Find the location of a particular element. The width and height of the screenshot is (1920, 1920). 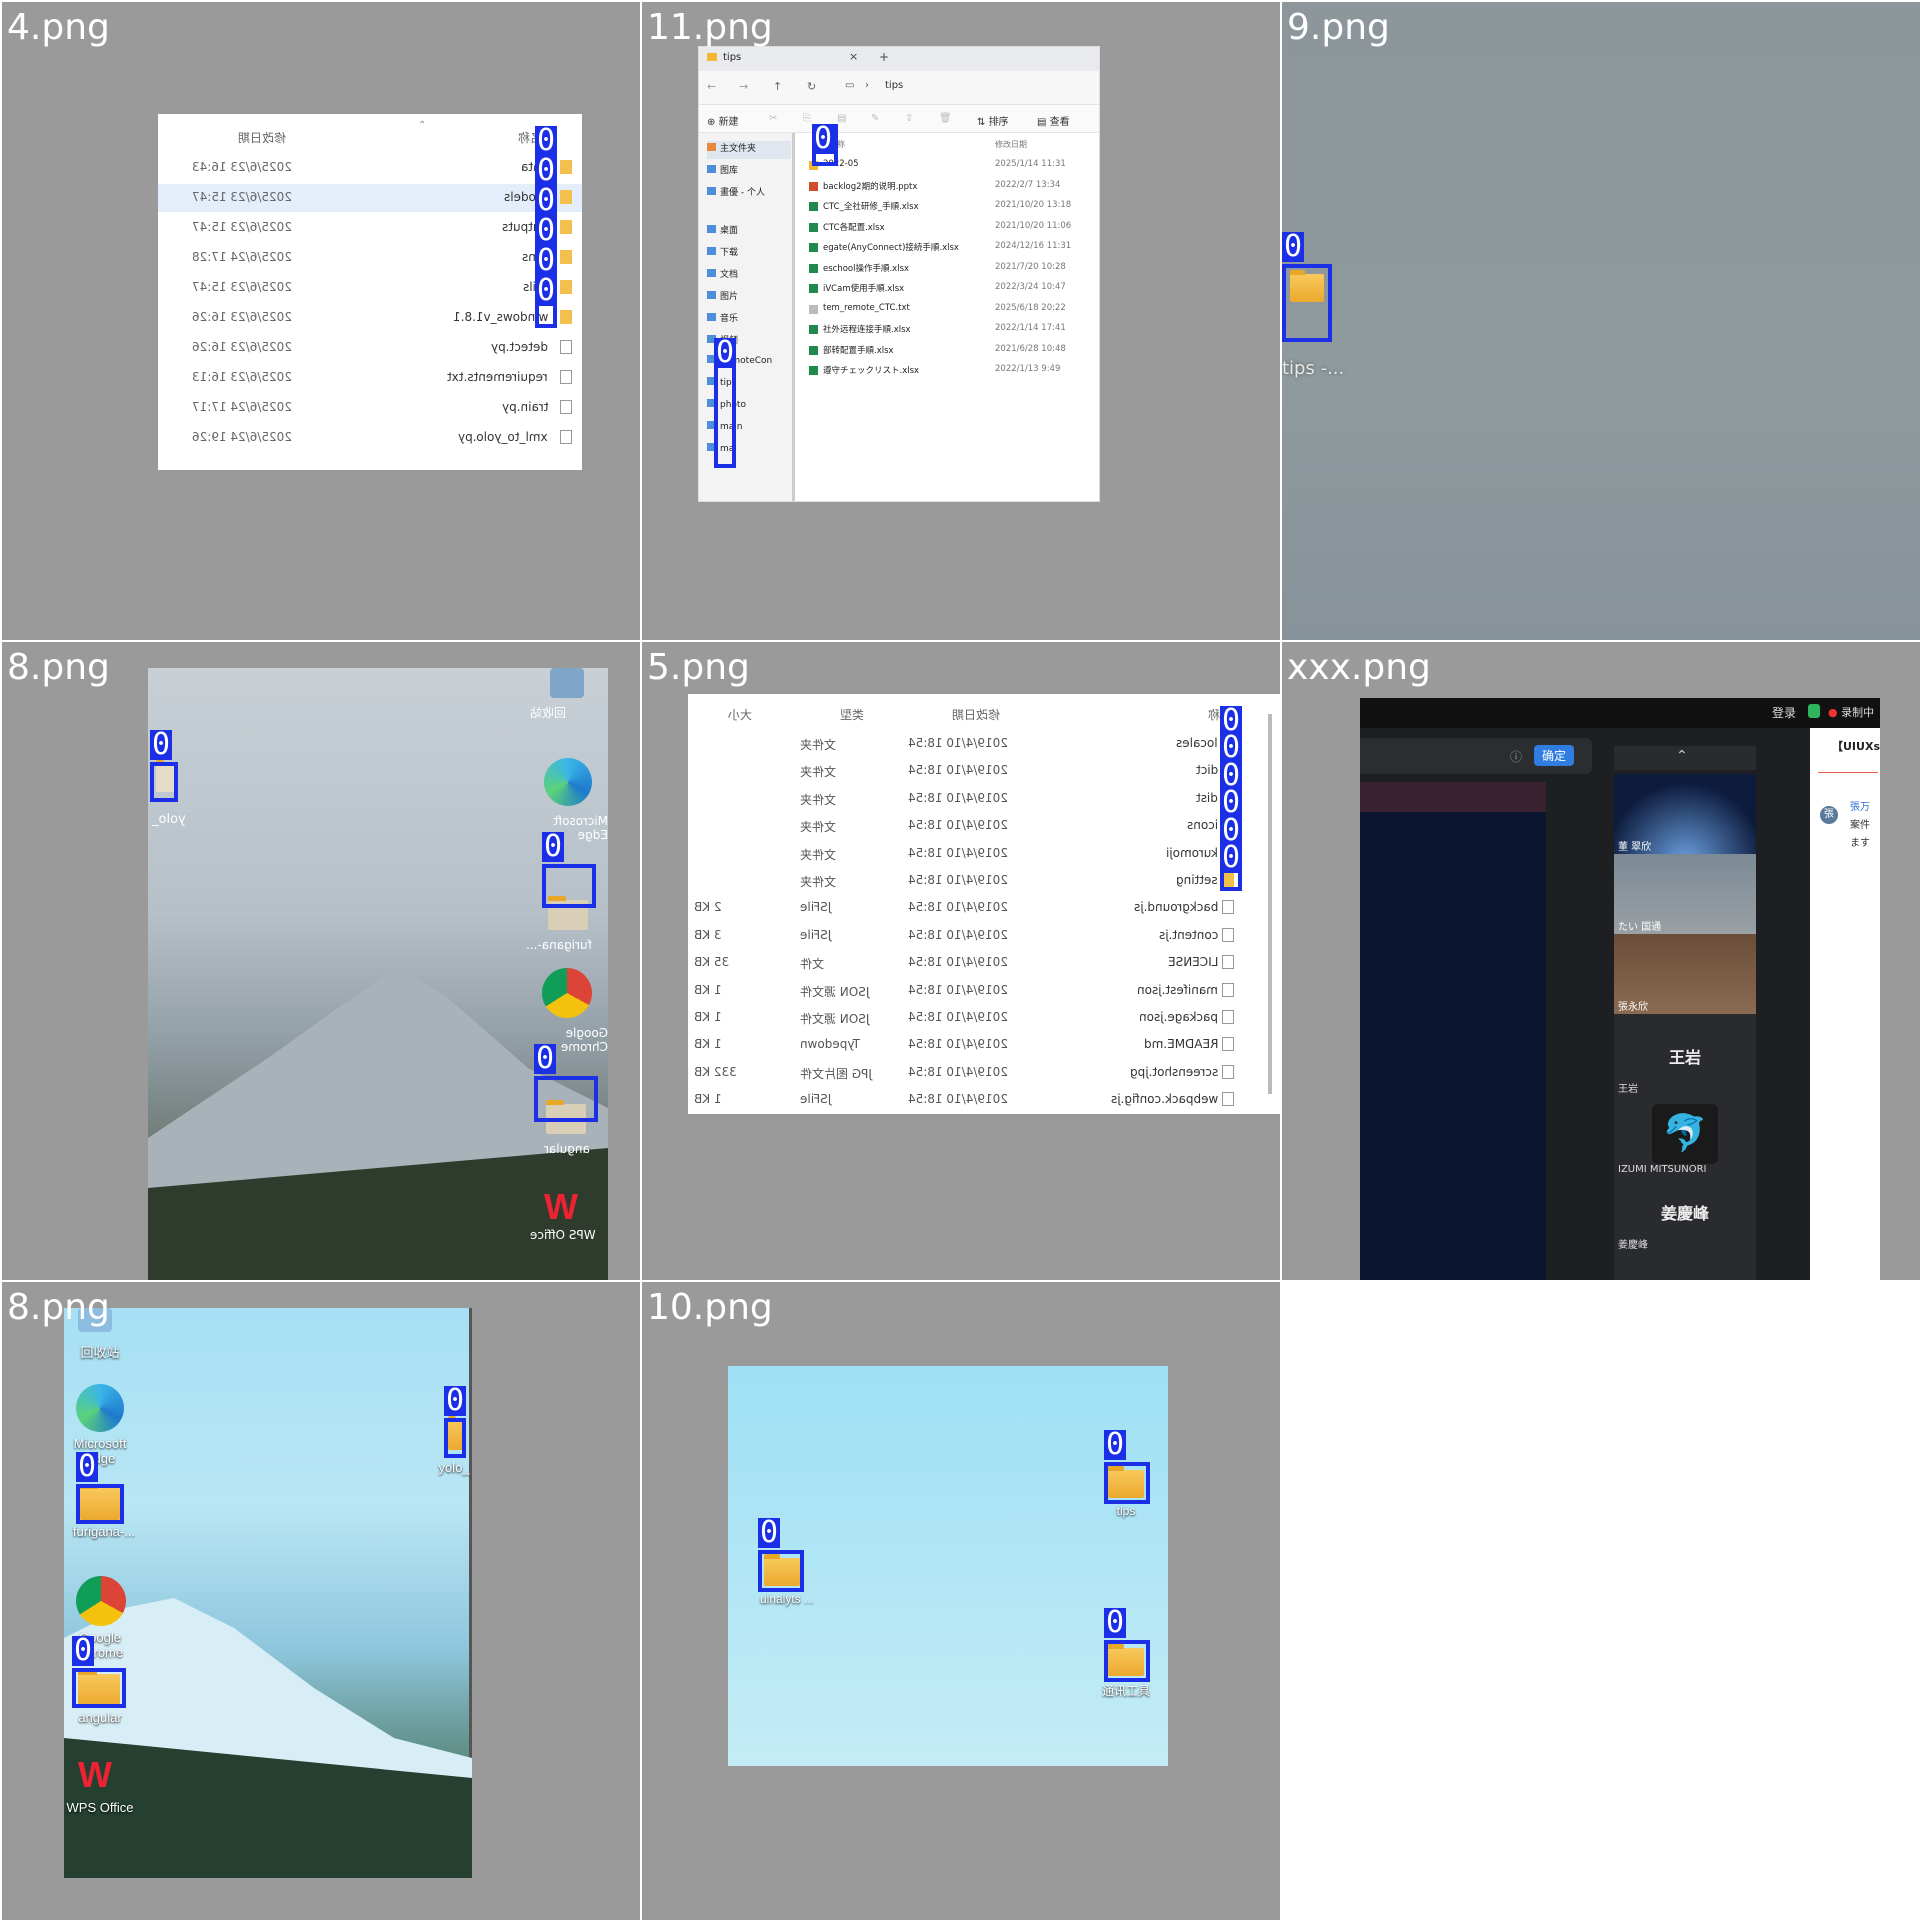

view-button: ▤ 查看 is located at coordinates (1053, 120).